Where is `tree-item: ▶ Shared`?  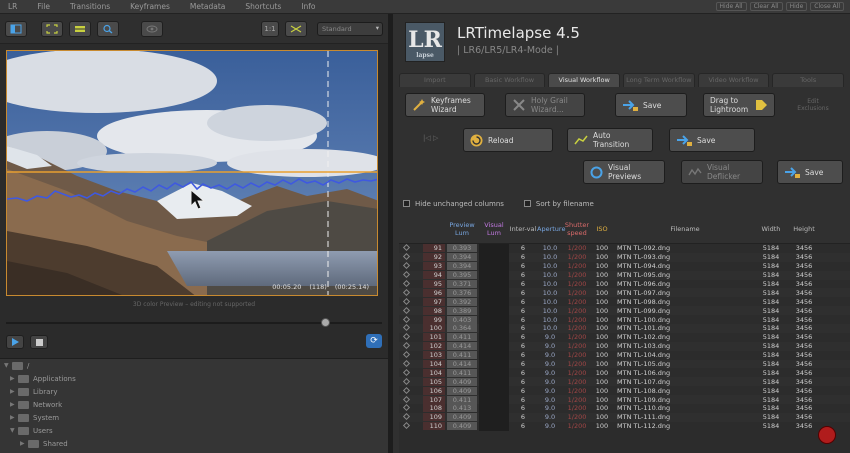
tree-item: ▶ Shared is located at coordinates (194, 443).